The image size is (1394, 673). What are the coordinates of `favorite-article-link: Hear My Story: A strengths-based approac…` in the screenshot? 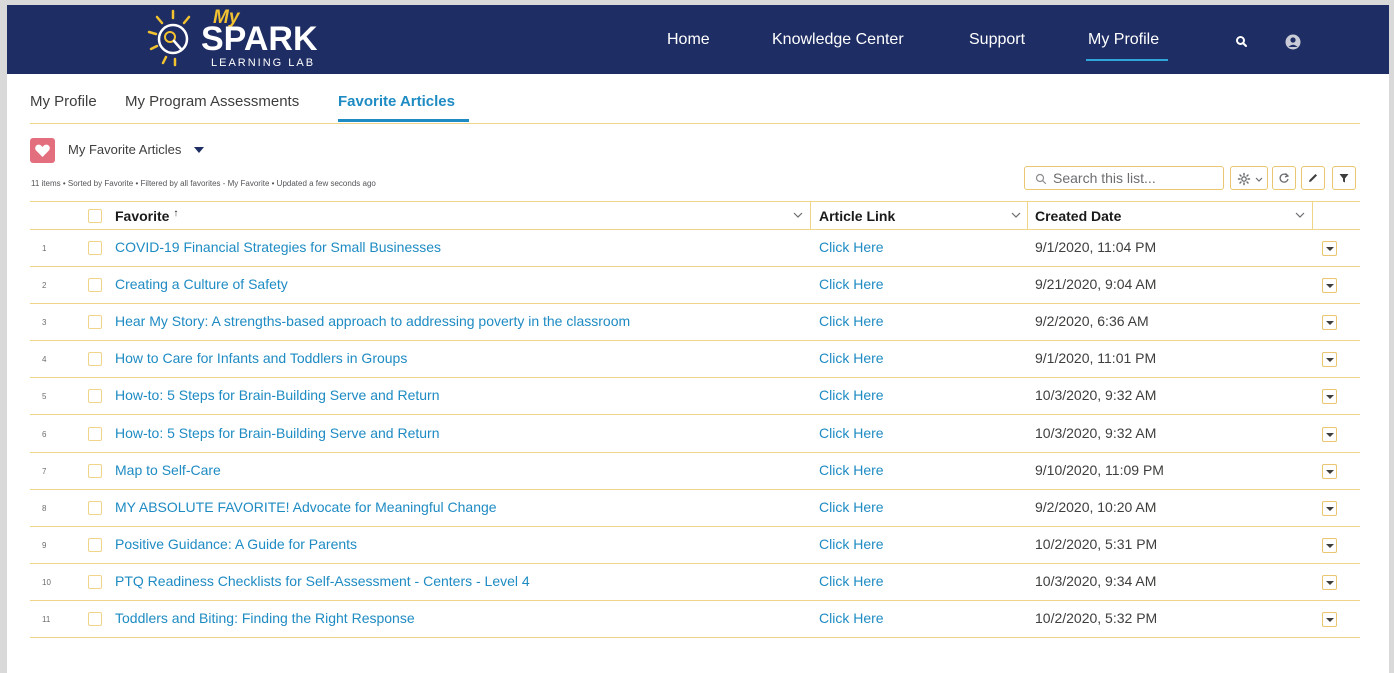 It's located at (372, 321).